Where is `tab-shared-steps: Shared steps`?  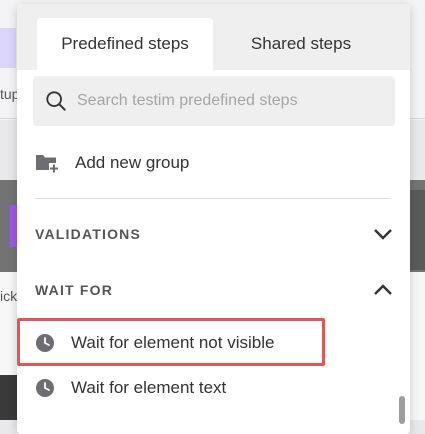
tab-shared-steps: Shared steps is located at coordinates (301, 44).